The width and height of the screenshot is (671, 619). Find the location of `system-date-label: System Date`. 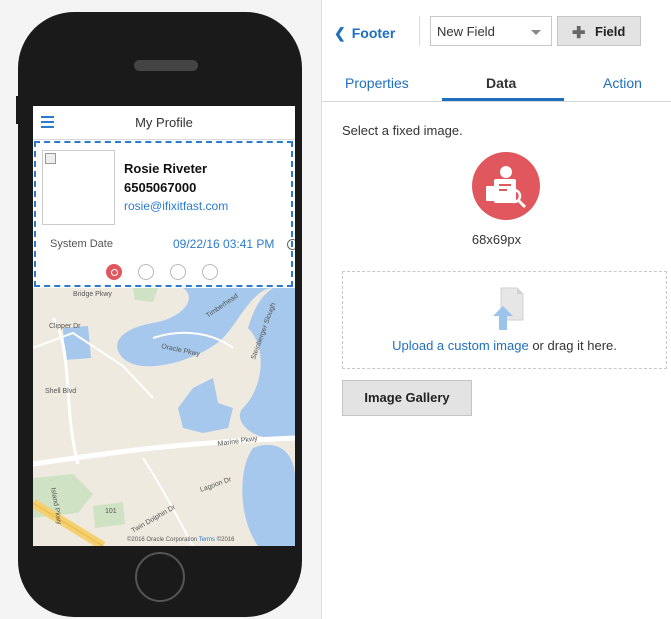

system-date-label: System Date is located at coordinates (81, 244).